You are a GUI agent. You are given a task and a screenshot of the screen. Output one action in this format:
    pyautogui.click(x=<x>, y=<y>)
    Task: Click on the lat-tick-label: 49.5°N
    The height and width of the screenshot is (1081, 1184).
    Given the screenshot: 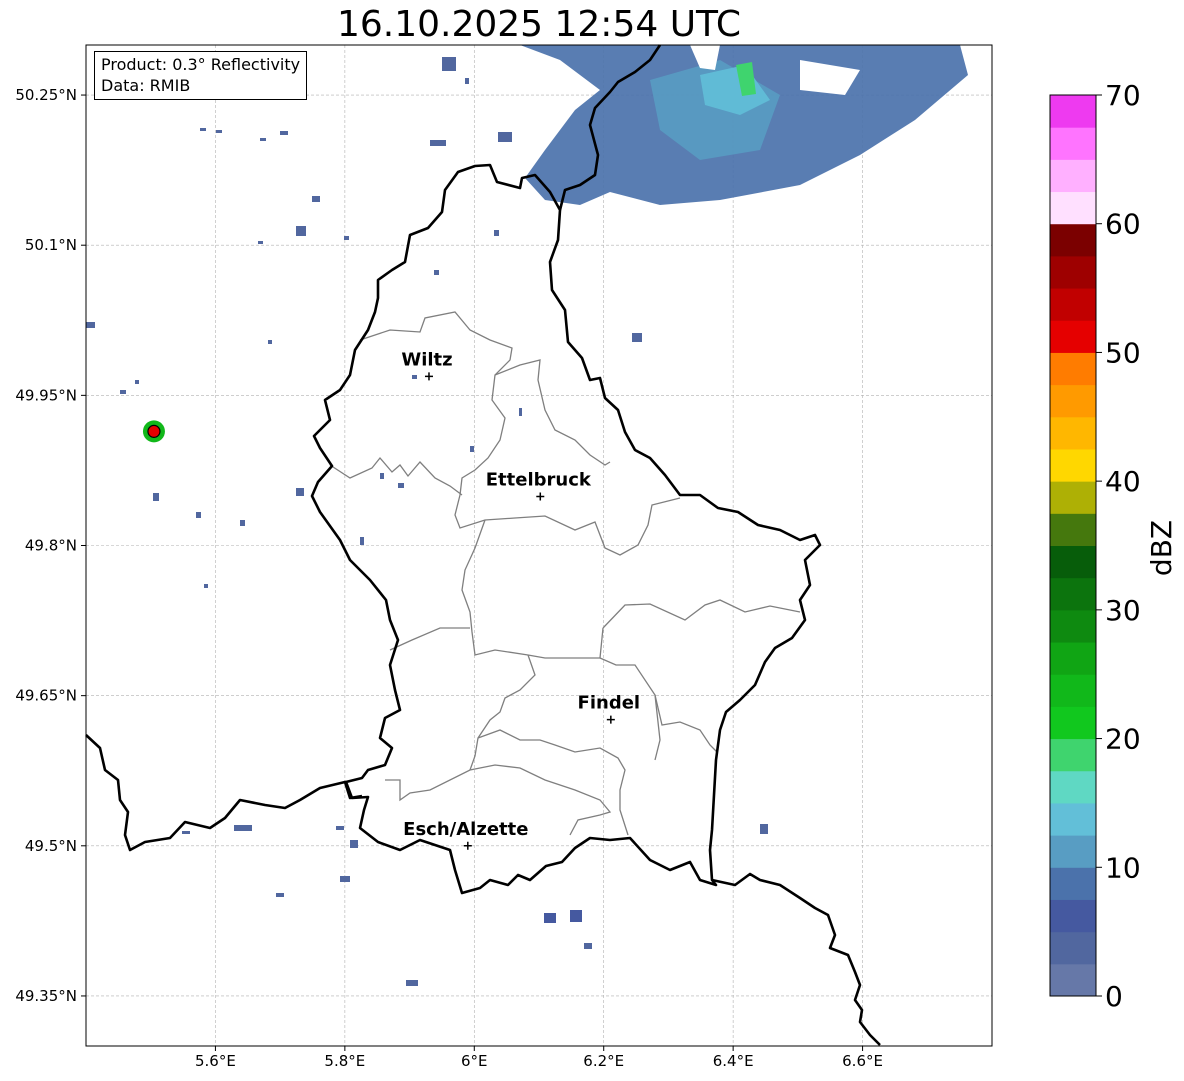 What is the action you would take?
    pyautogui.click(x=51, y=846)
    